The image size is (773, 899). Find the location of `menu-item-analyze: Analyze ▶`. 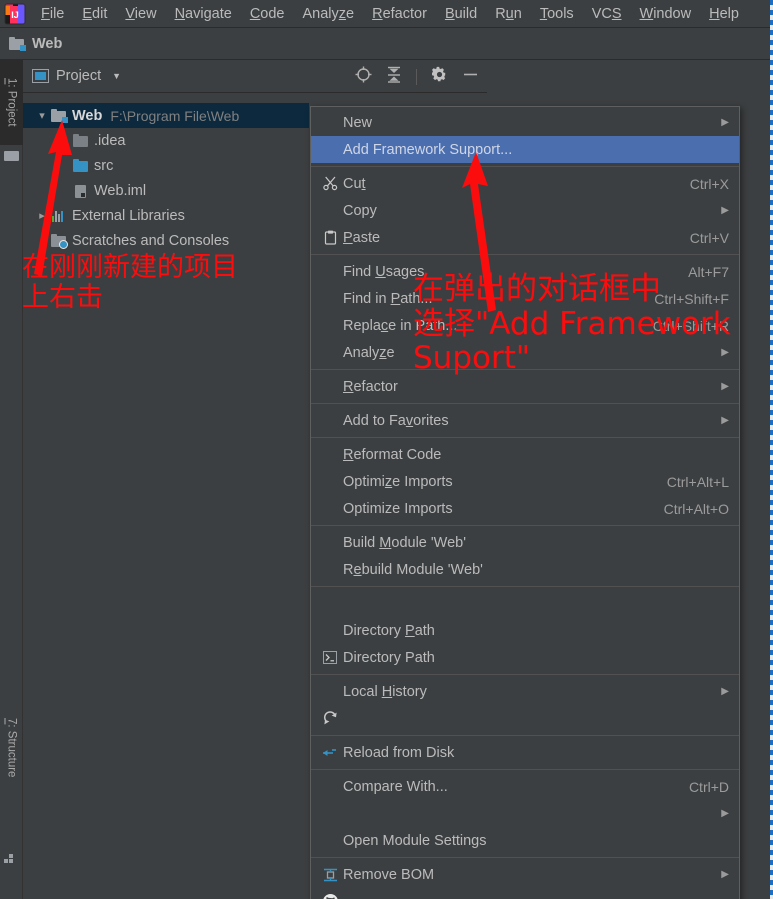

menu-item-analyze: Analyze ▶ is located at coordinates (525, 352).